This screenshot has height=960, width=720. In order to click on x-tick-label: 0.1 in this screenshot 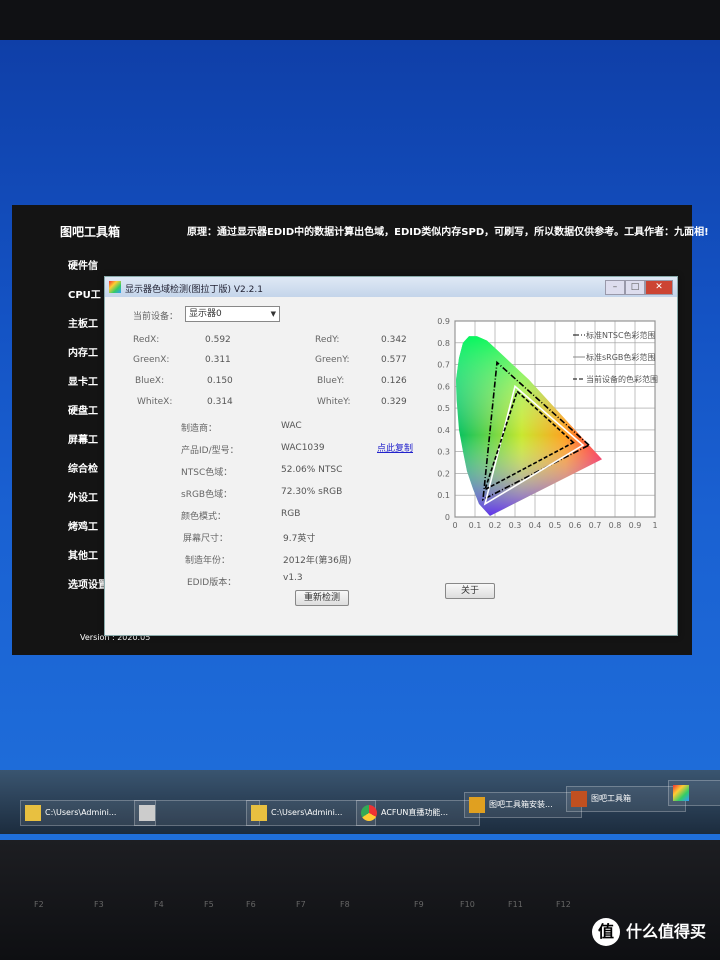, I will do `click(475, 525)`.